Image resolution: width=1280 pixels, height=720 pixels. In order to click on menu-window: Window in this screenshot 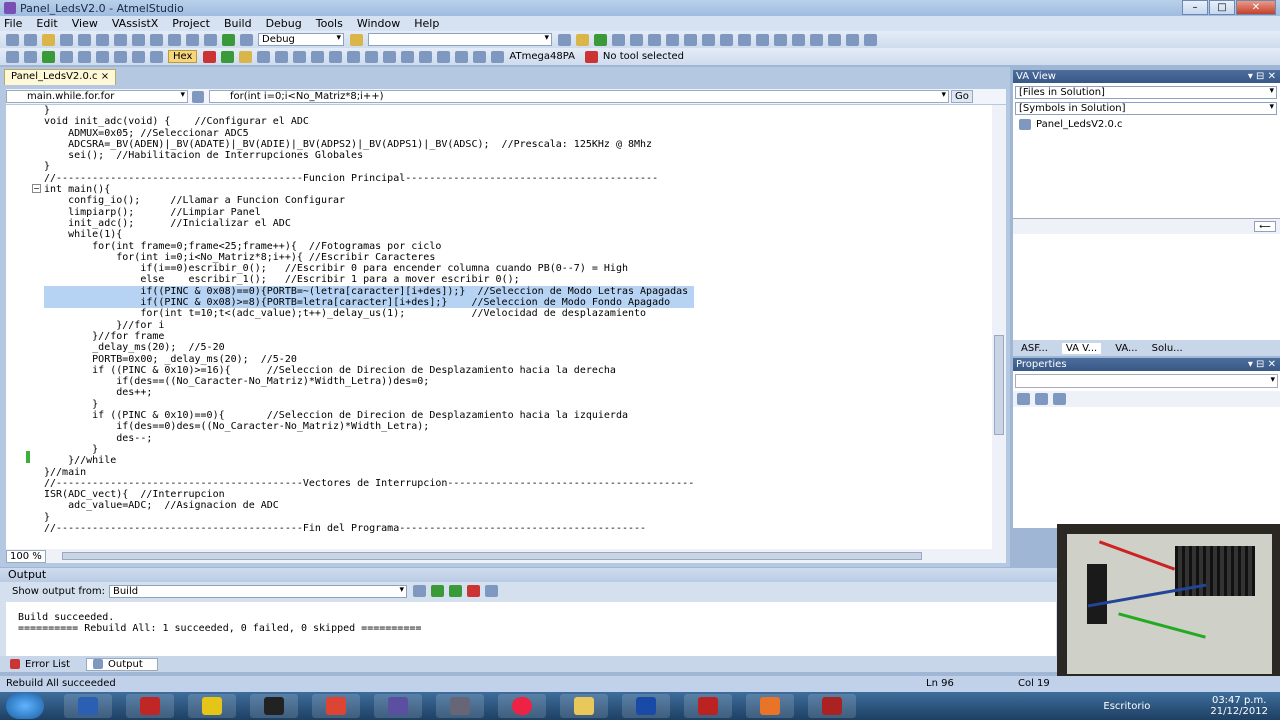, I will do `click(378, 23)`.